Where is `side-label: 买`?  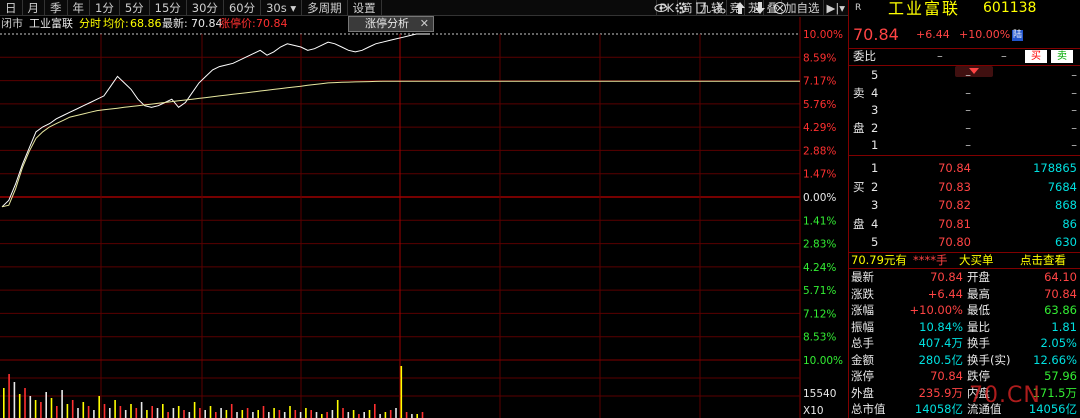
side-label: 买 is located at coordinates (859, 186).